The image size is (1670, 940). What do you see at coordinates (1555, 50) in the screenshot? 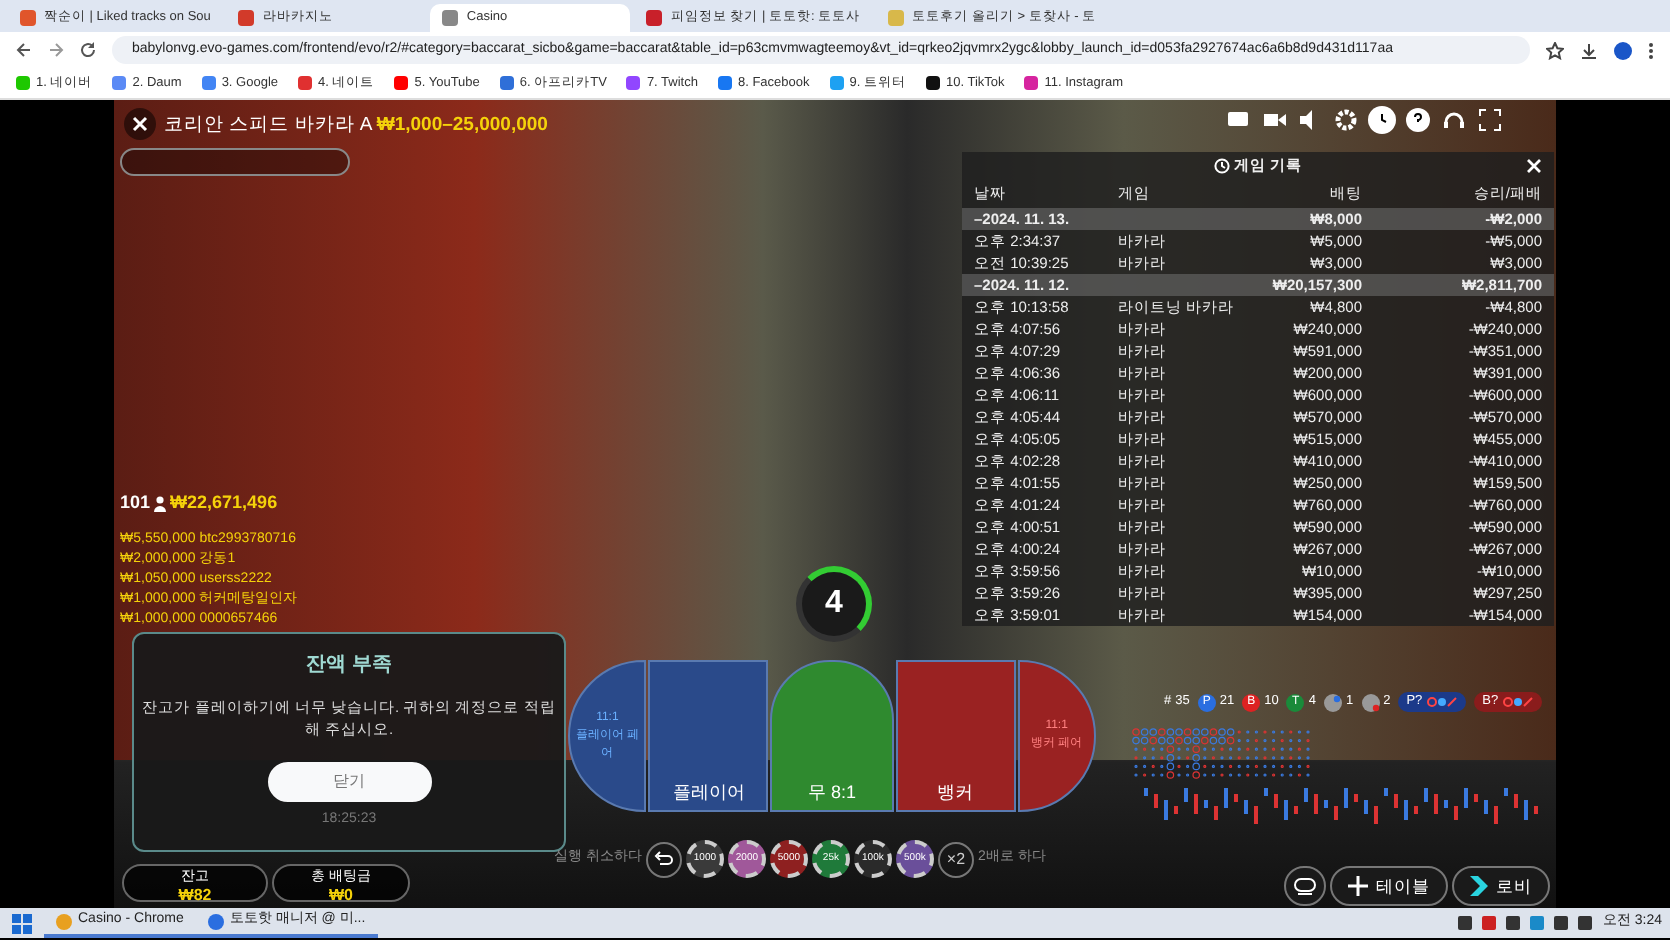
I see `star-icon` at bounding box center [1555, 50].